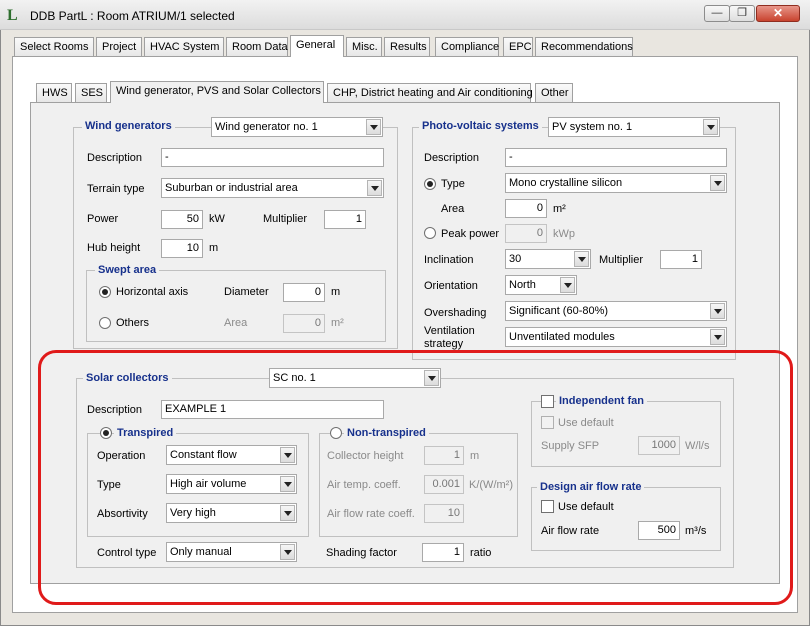 This screenshot has width=810, height=626. What do you see at coordinates (451, 286) in the screenshot?
I see `orientation-label: Orientation` at bounding box center [451, 286].